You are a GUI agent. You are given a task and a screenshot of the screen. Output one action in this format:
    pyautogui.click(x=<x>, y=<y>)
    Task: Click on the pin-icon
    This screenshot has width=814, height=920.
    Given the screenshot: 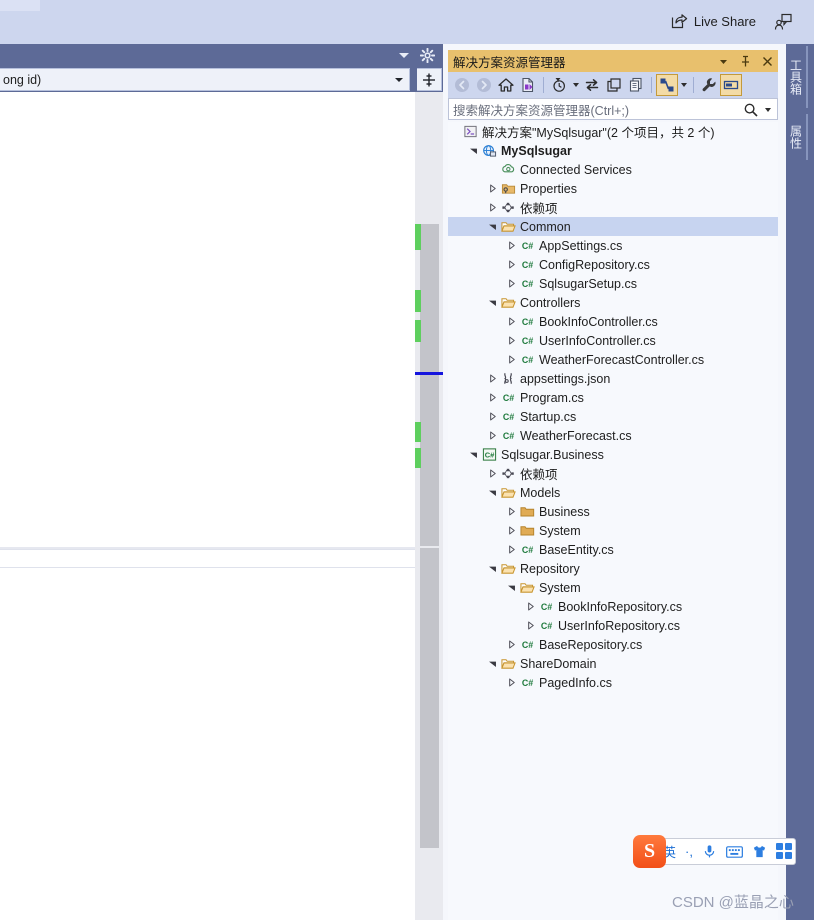 What is the action you would take?
    pyautogui.click(x=745, y=61)
    